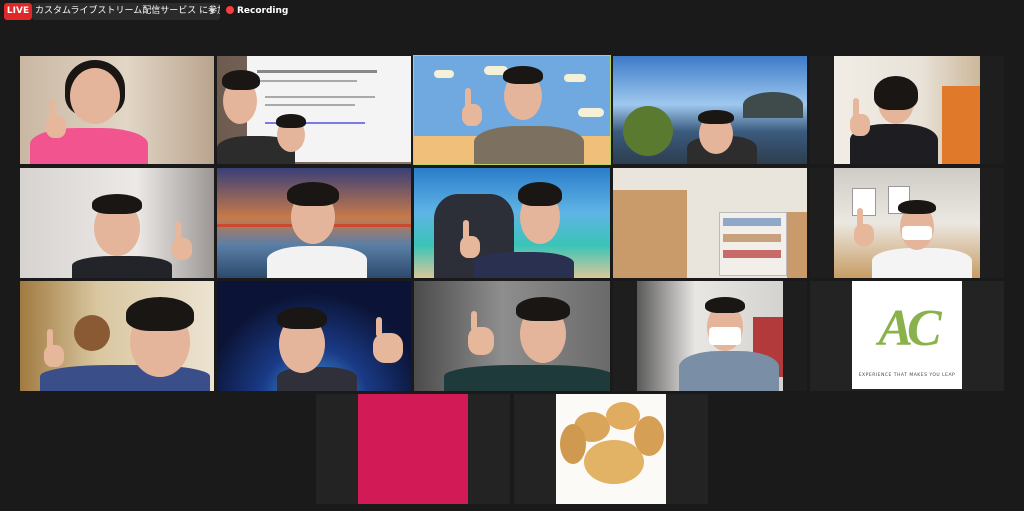 The image size is (1024, 511). Describe the element at coordinates (611, 449) in the screenshot. I see `video-tile-potatoes` at that location.